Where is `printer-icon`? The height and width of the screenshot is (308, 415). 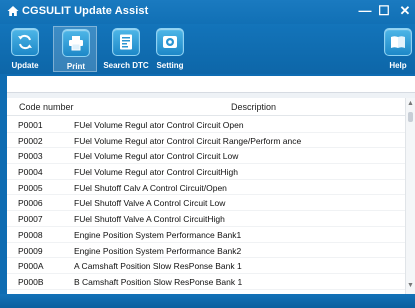 printer-icon is located at coordinates (76, 43).